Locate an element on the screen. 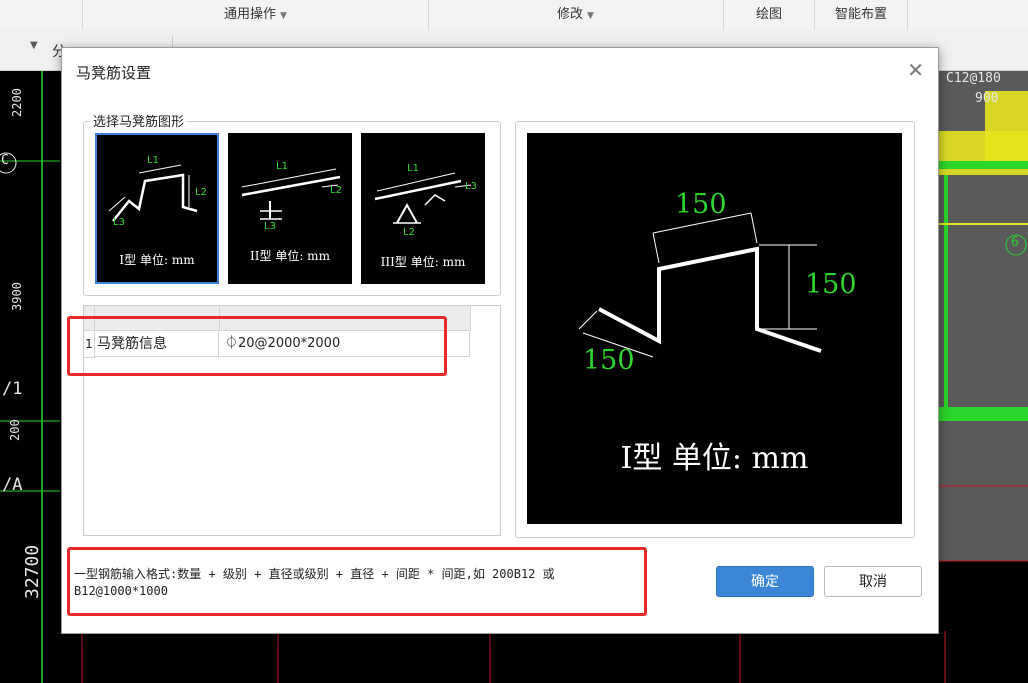 The image size is (1028, 683). dim-text: 200 is located at coordinates (15, 430).